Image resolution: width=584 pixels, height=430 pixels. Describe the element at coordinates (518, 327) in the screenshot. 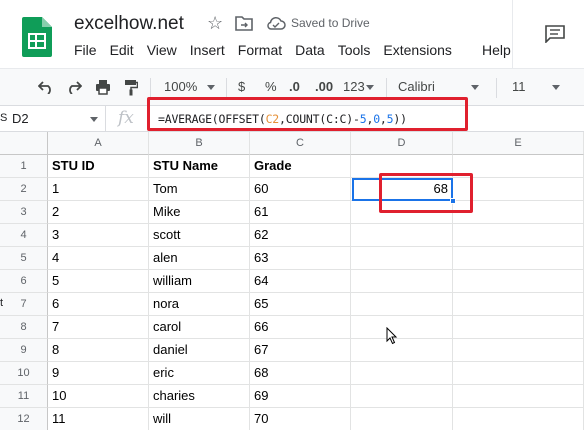

I see `cell-e8` at that location.